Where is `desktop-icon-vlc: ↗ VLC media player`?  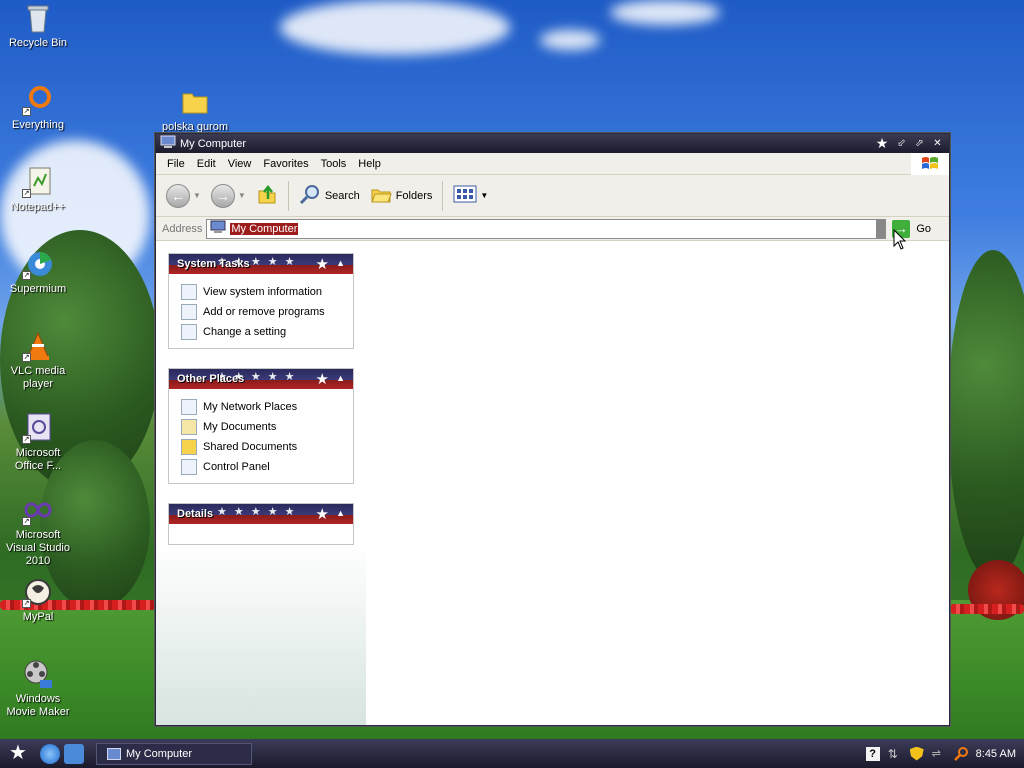
desktop-icon-vlc: ↗ VLC media player is located at coordinates (38, 360).